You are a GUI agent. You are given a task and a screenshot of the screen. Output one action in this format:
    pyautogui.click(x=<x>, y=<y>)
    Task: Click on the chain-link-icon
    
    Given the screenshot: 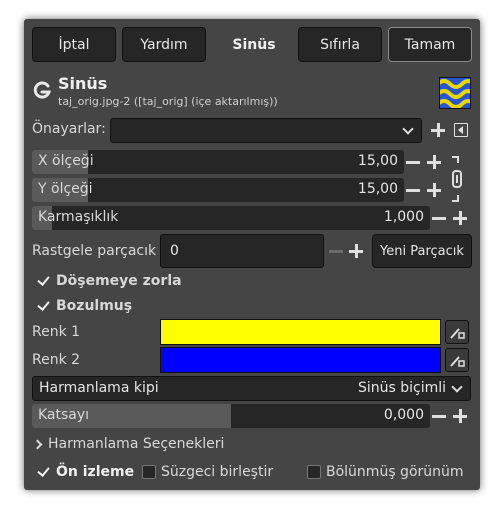 What is the action you would take?
    pyautogui.click(x=457, y=179)
    